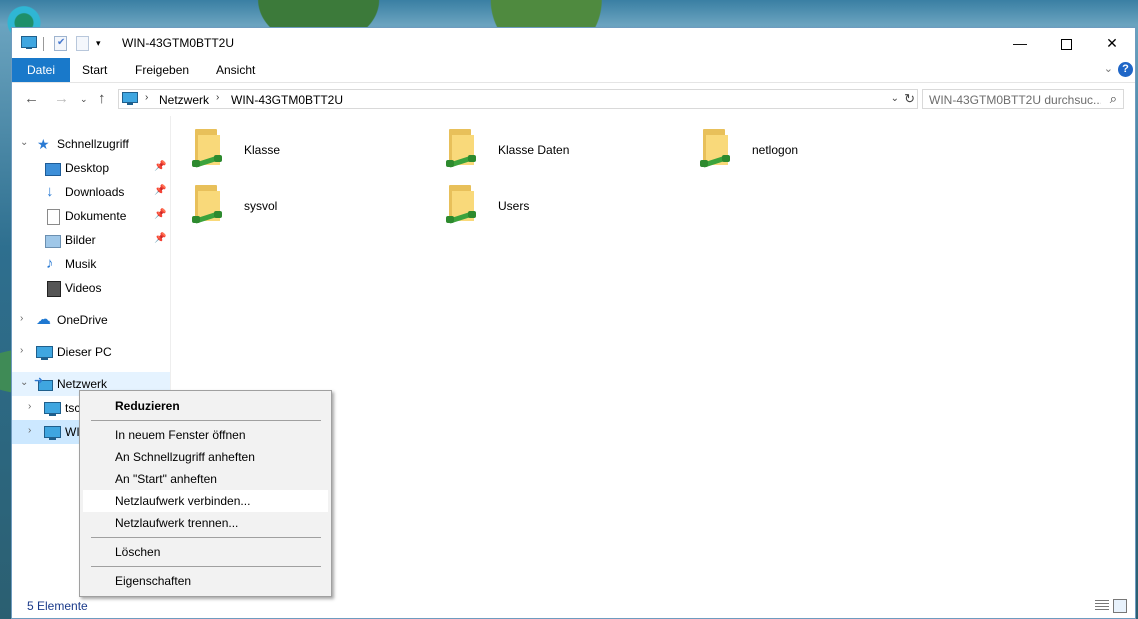 The image size is (1138, 619). I want to click on menu-item-properties: Eigenschaften, so click(205, 581).